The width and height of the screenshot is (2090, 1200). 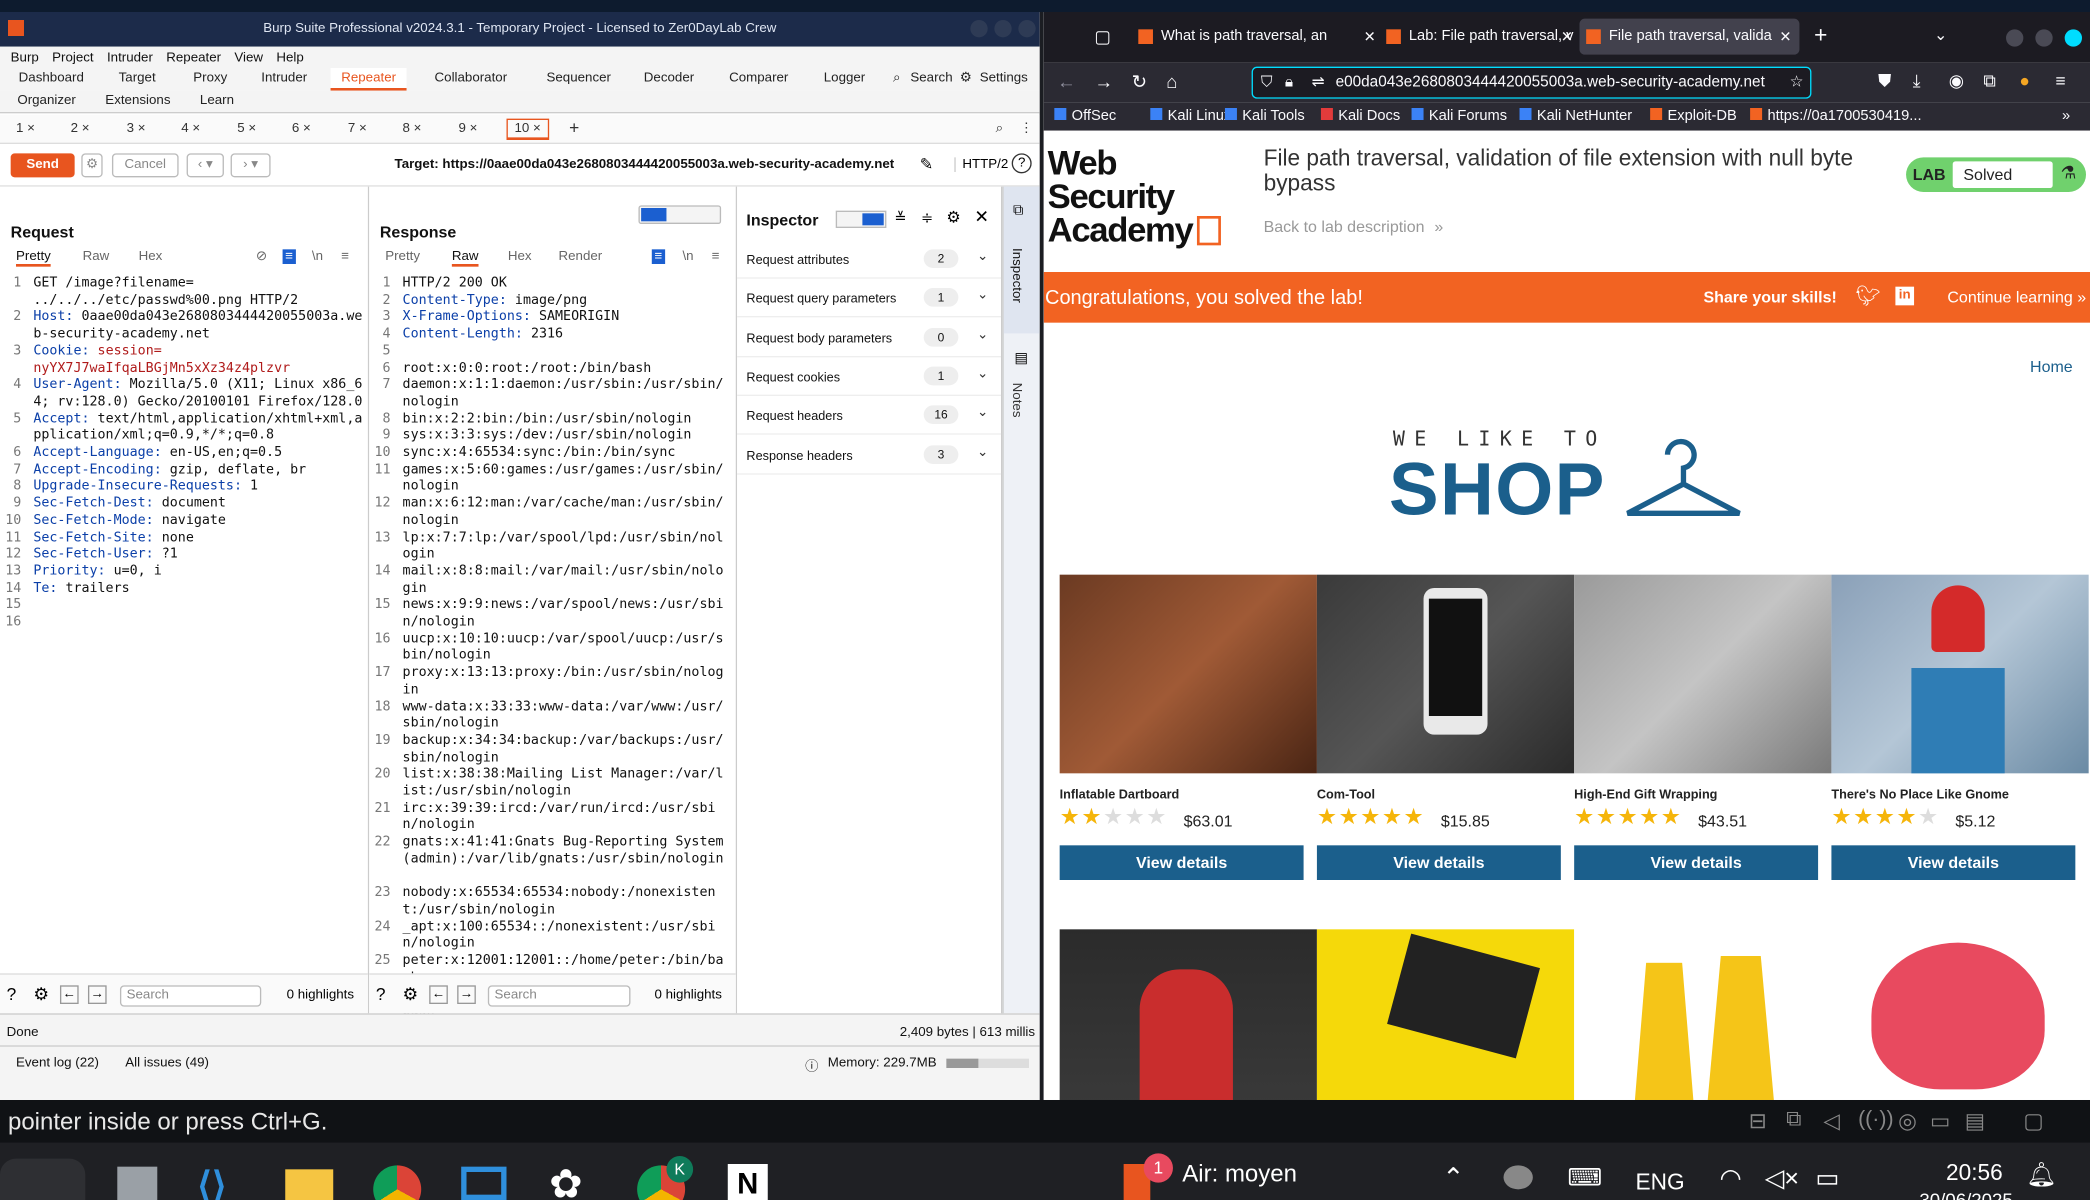 I want to click on wifi-icon: ◠, so click(x=1730, y=1179).